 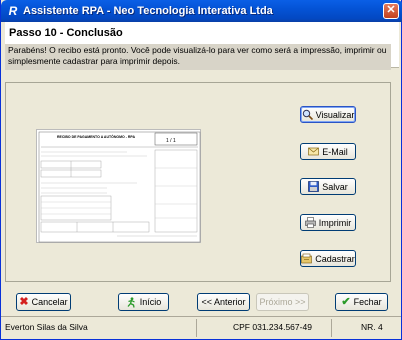 What do you see at coordinates (372, 327) in the screenshot?
I see `status-number: NR. 4` at bounding box center [372, 327].